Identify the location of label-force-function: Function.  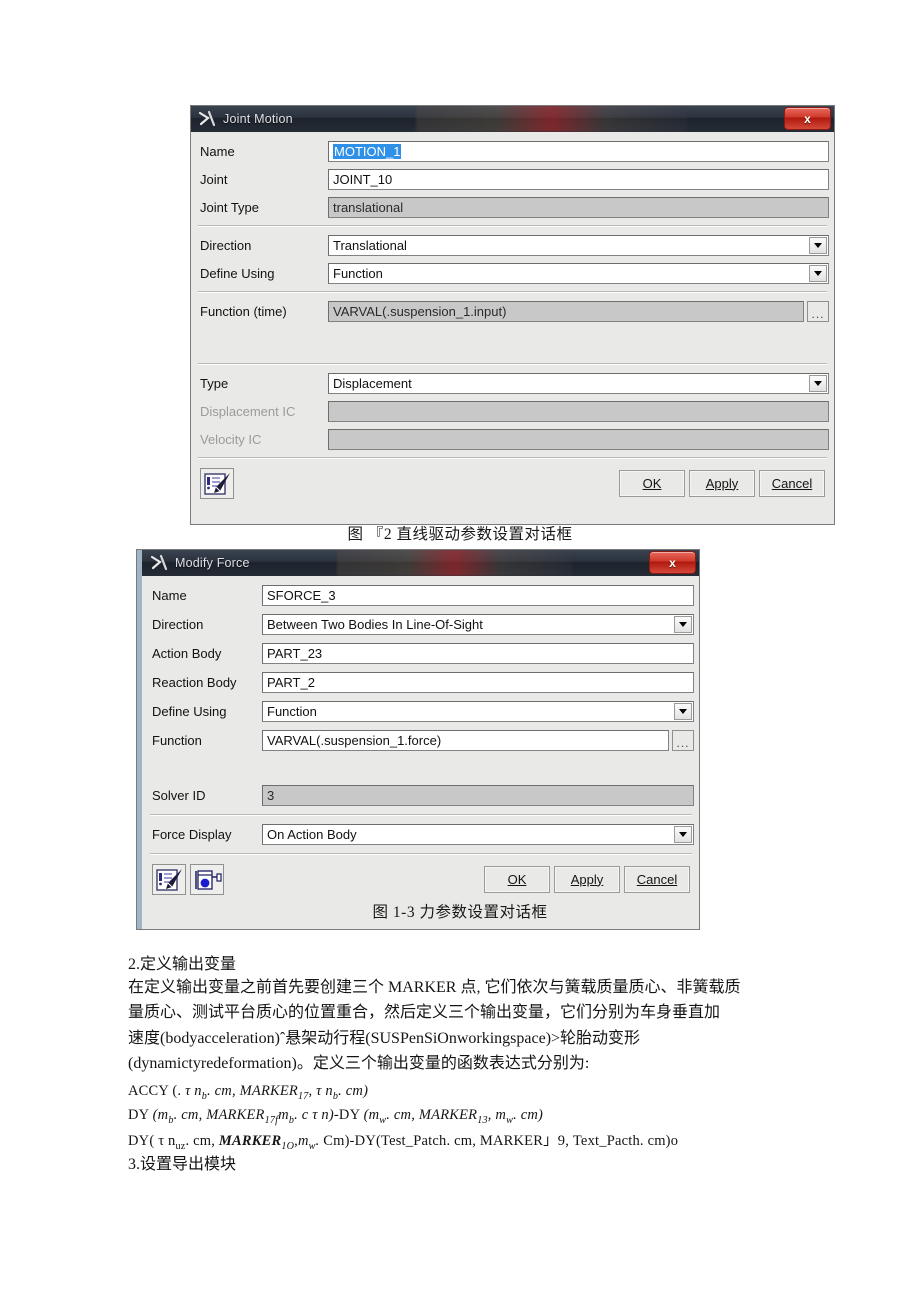
(177, 740).